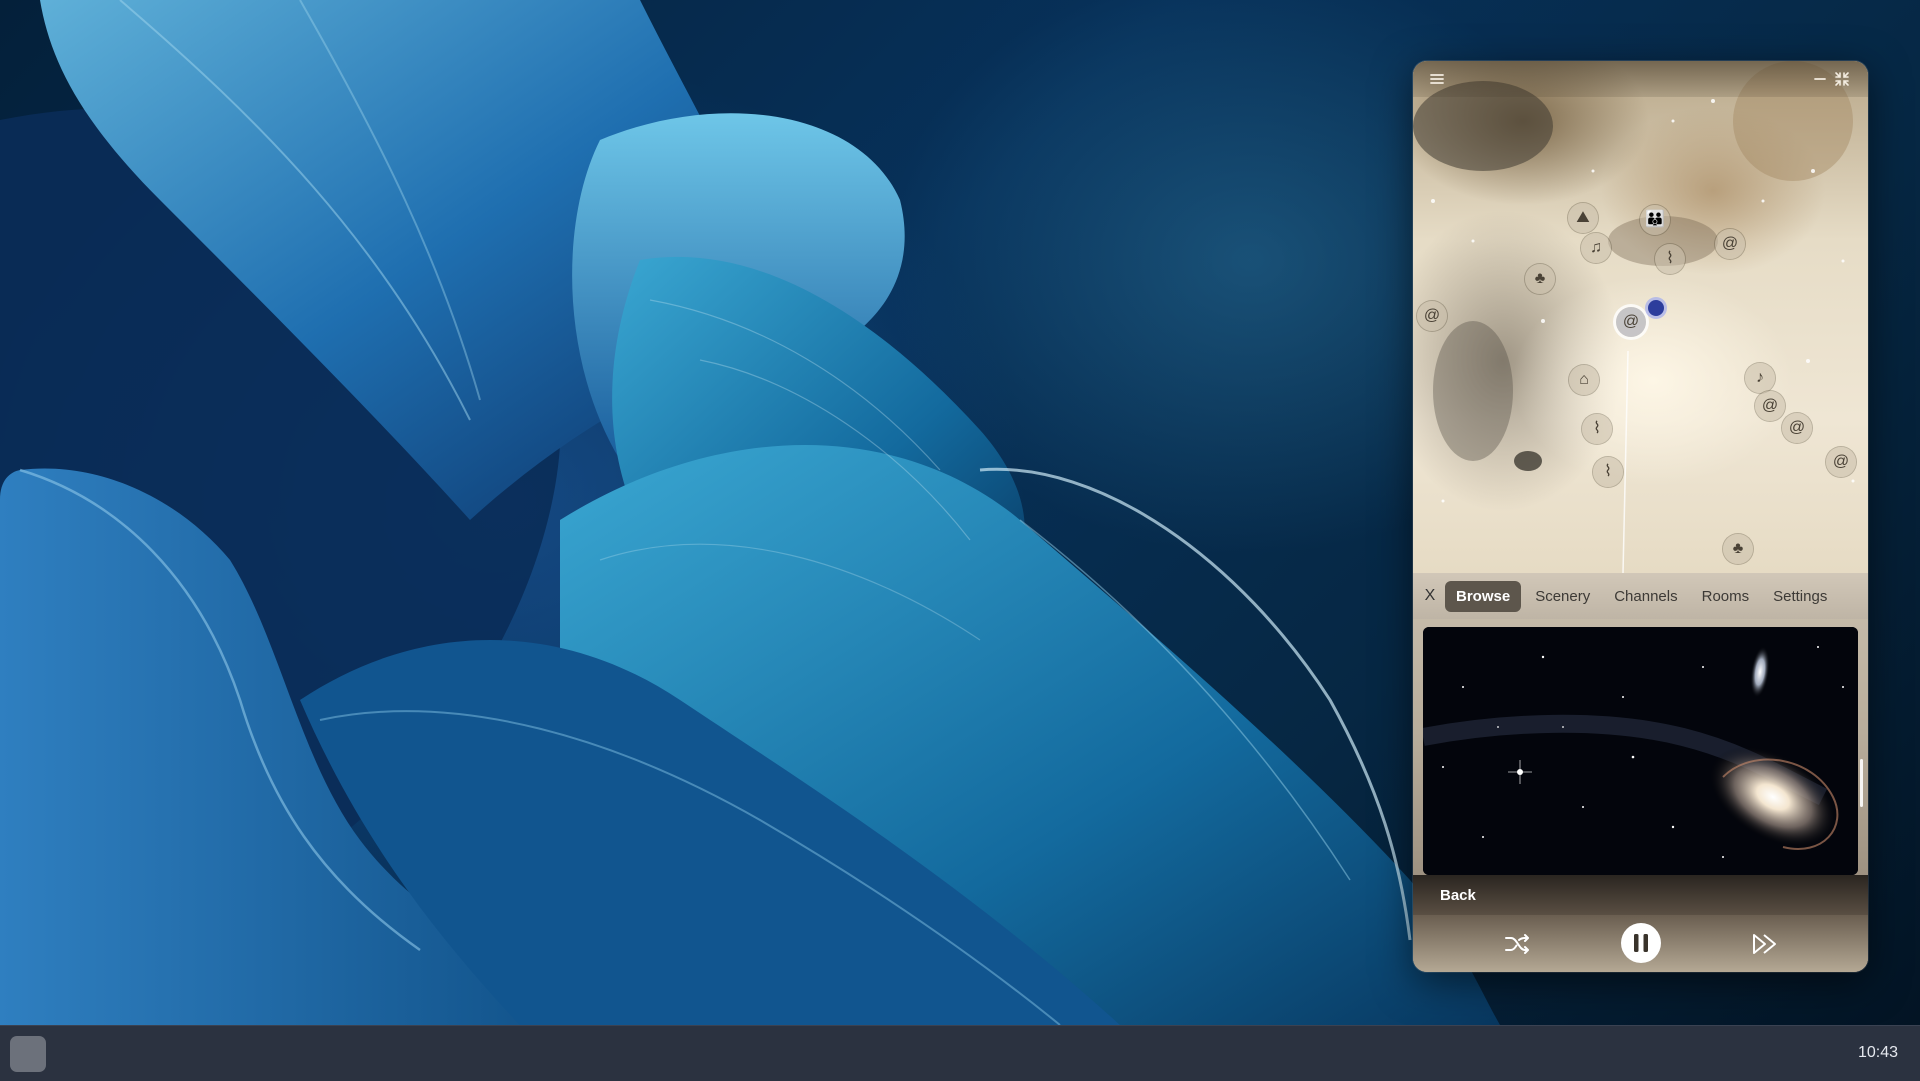 The image size is (1920, 1081). Describe the element at coordinates (1645, 596) in the screenshot. I see `tab-channels: Channels` at that location.